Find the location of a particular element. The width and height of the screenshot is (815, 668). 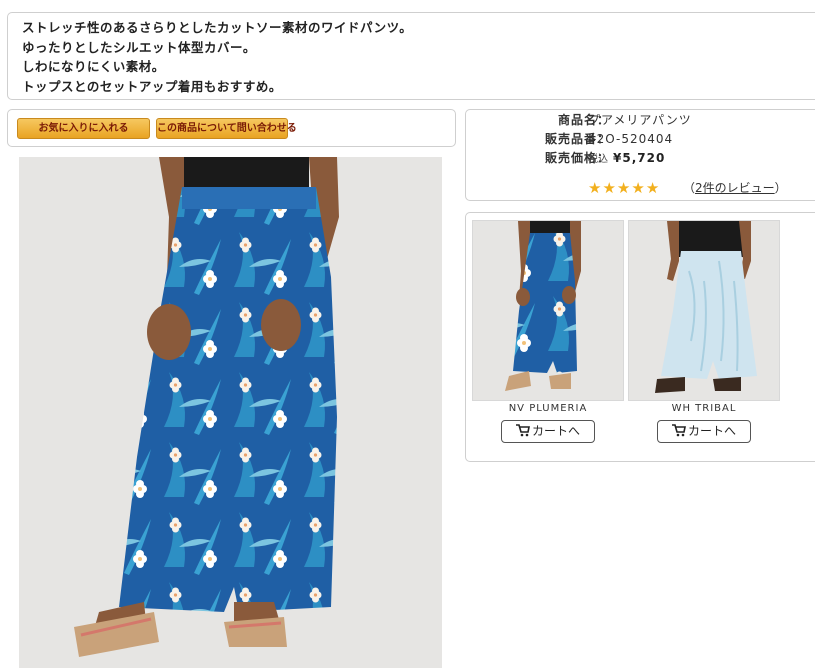

rating-stars: ★★★★★ is located at coordinates (624, 187).